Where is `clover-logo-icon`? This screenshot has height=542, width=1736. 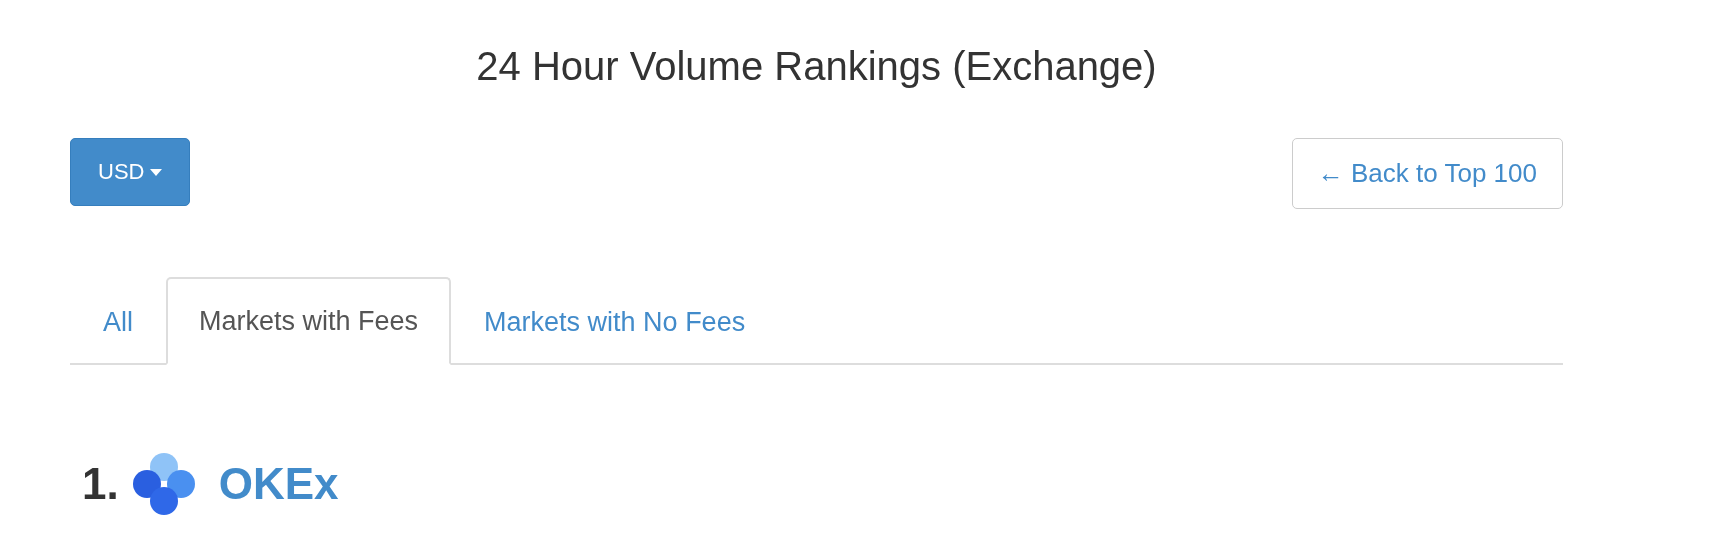
clover-logo-icon is located at coordinates (163, 484).